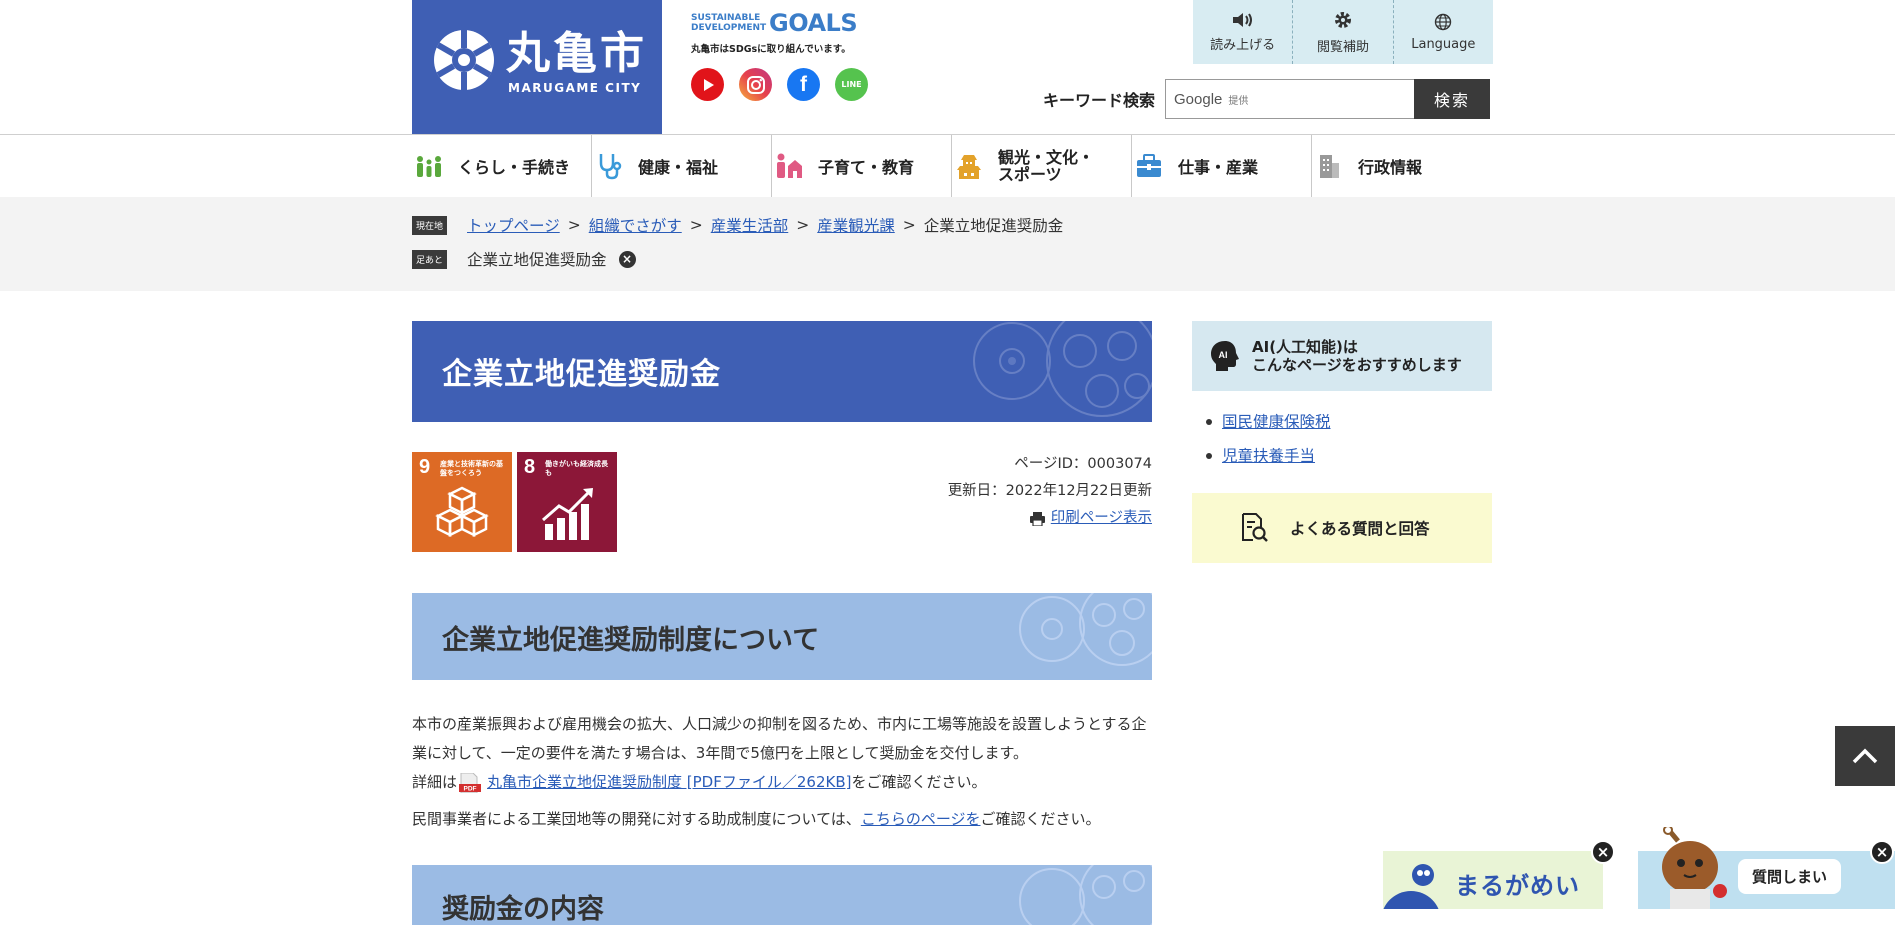  What do you see at coordinates (707, 84) in the screenshot?
I see `youtube-icon` at bounding box center [707, 84].